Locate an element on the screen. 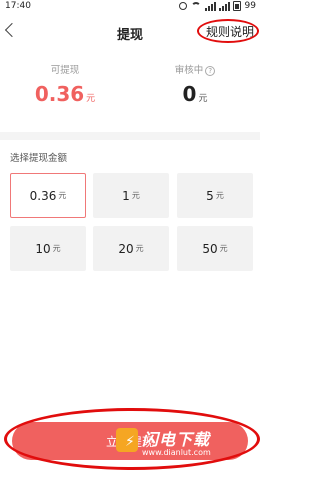 This screenshot has height=480, width=320. amount-value: 0.36 is located at coordinates (43, 195).